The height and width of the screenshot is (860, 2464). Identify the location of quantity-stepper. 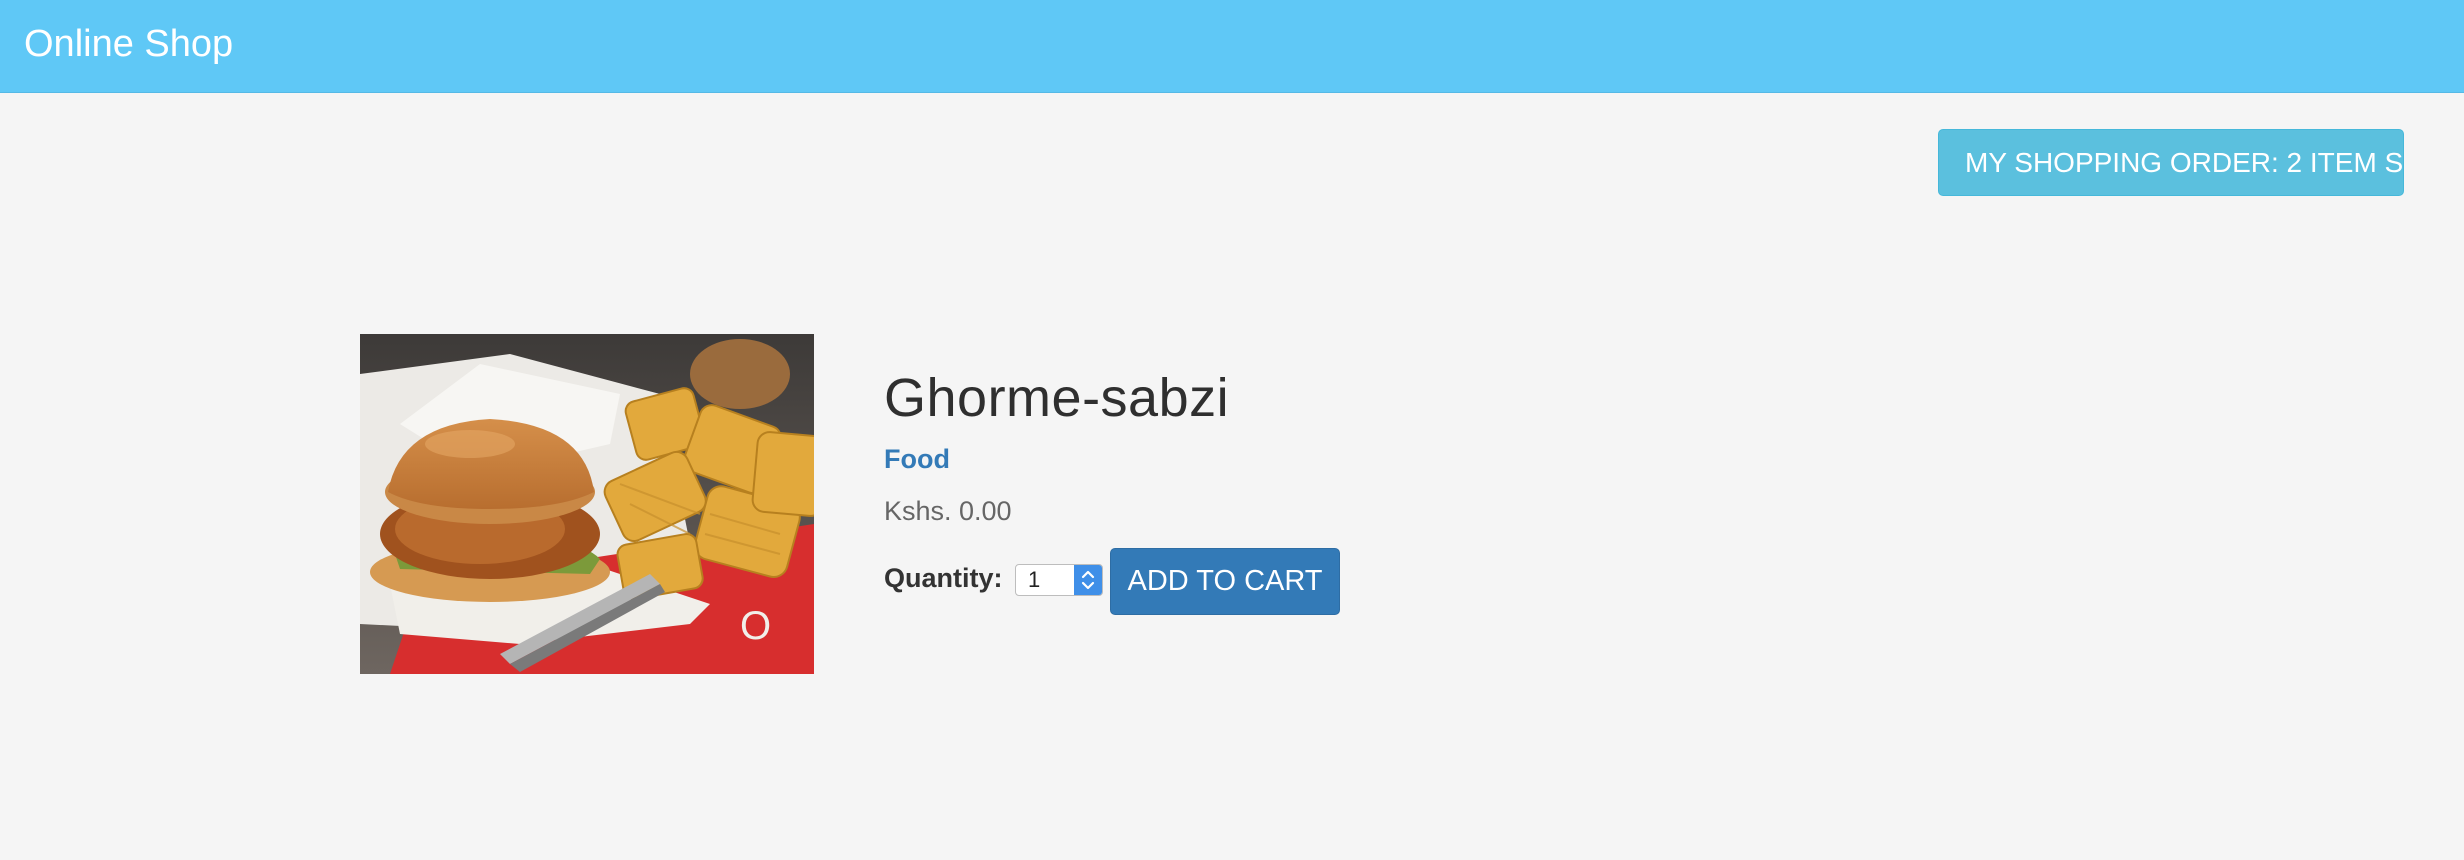
(1088, 580).